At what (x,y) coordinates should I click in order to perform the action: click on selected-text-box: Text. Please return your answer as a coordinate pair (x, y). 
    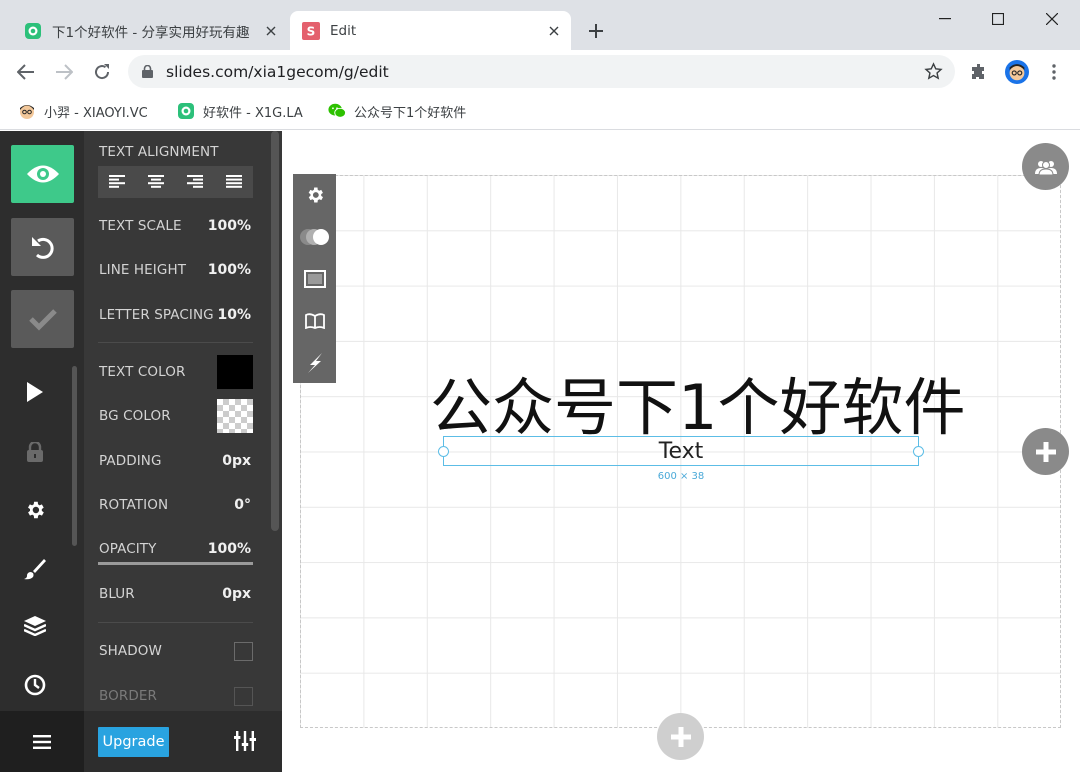
    Looking at the image, I should click on (681, 451).